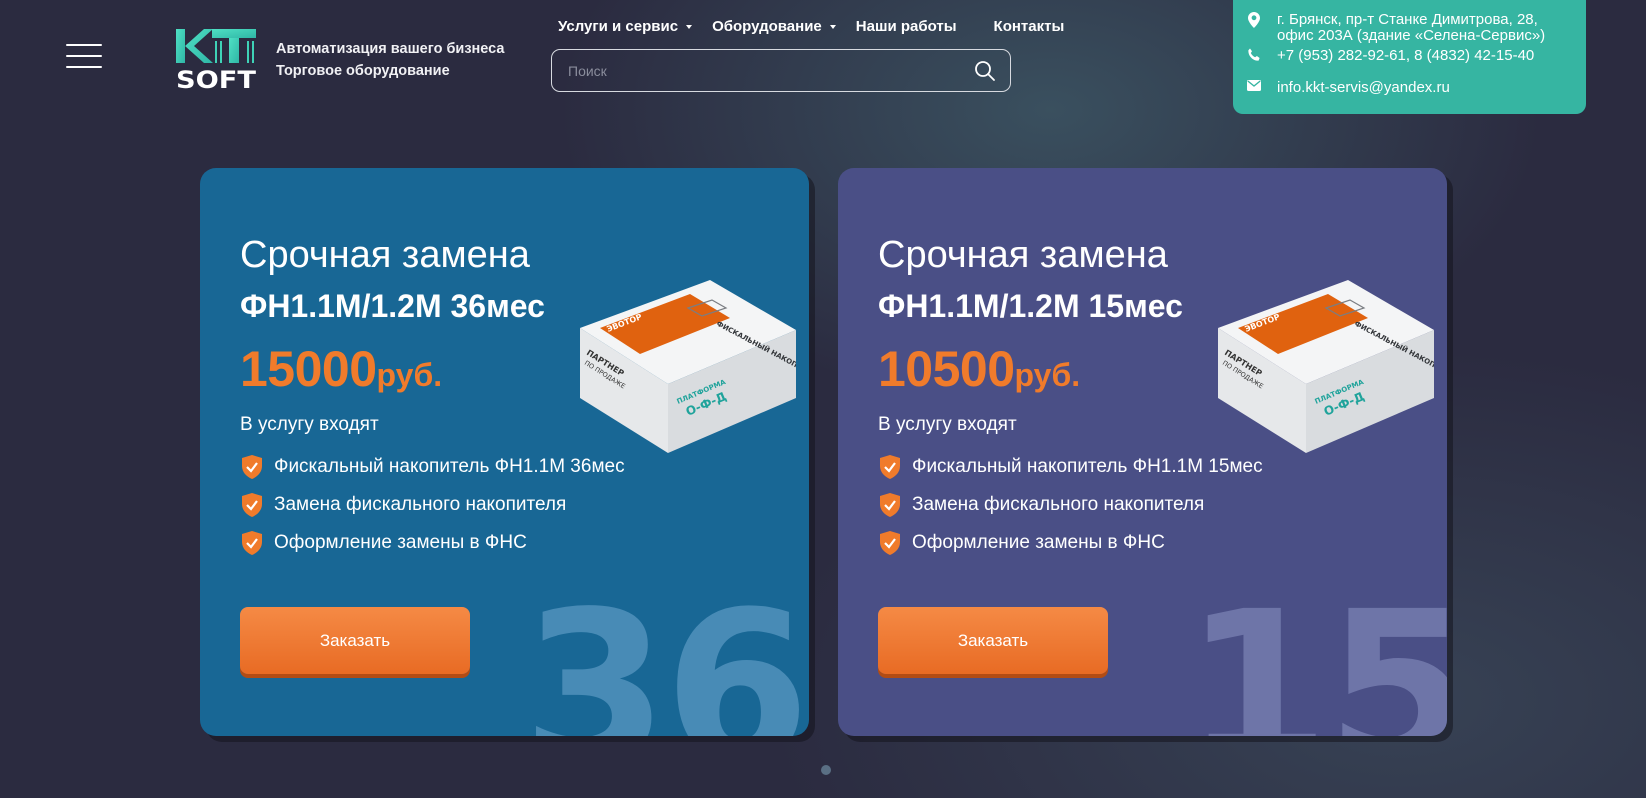  I want to click on card-subtitle: ФН1.1М/1.2М 15мес, so click(1030, 306).